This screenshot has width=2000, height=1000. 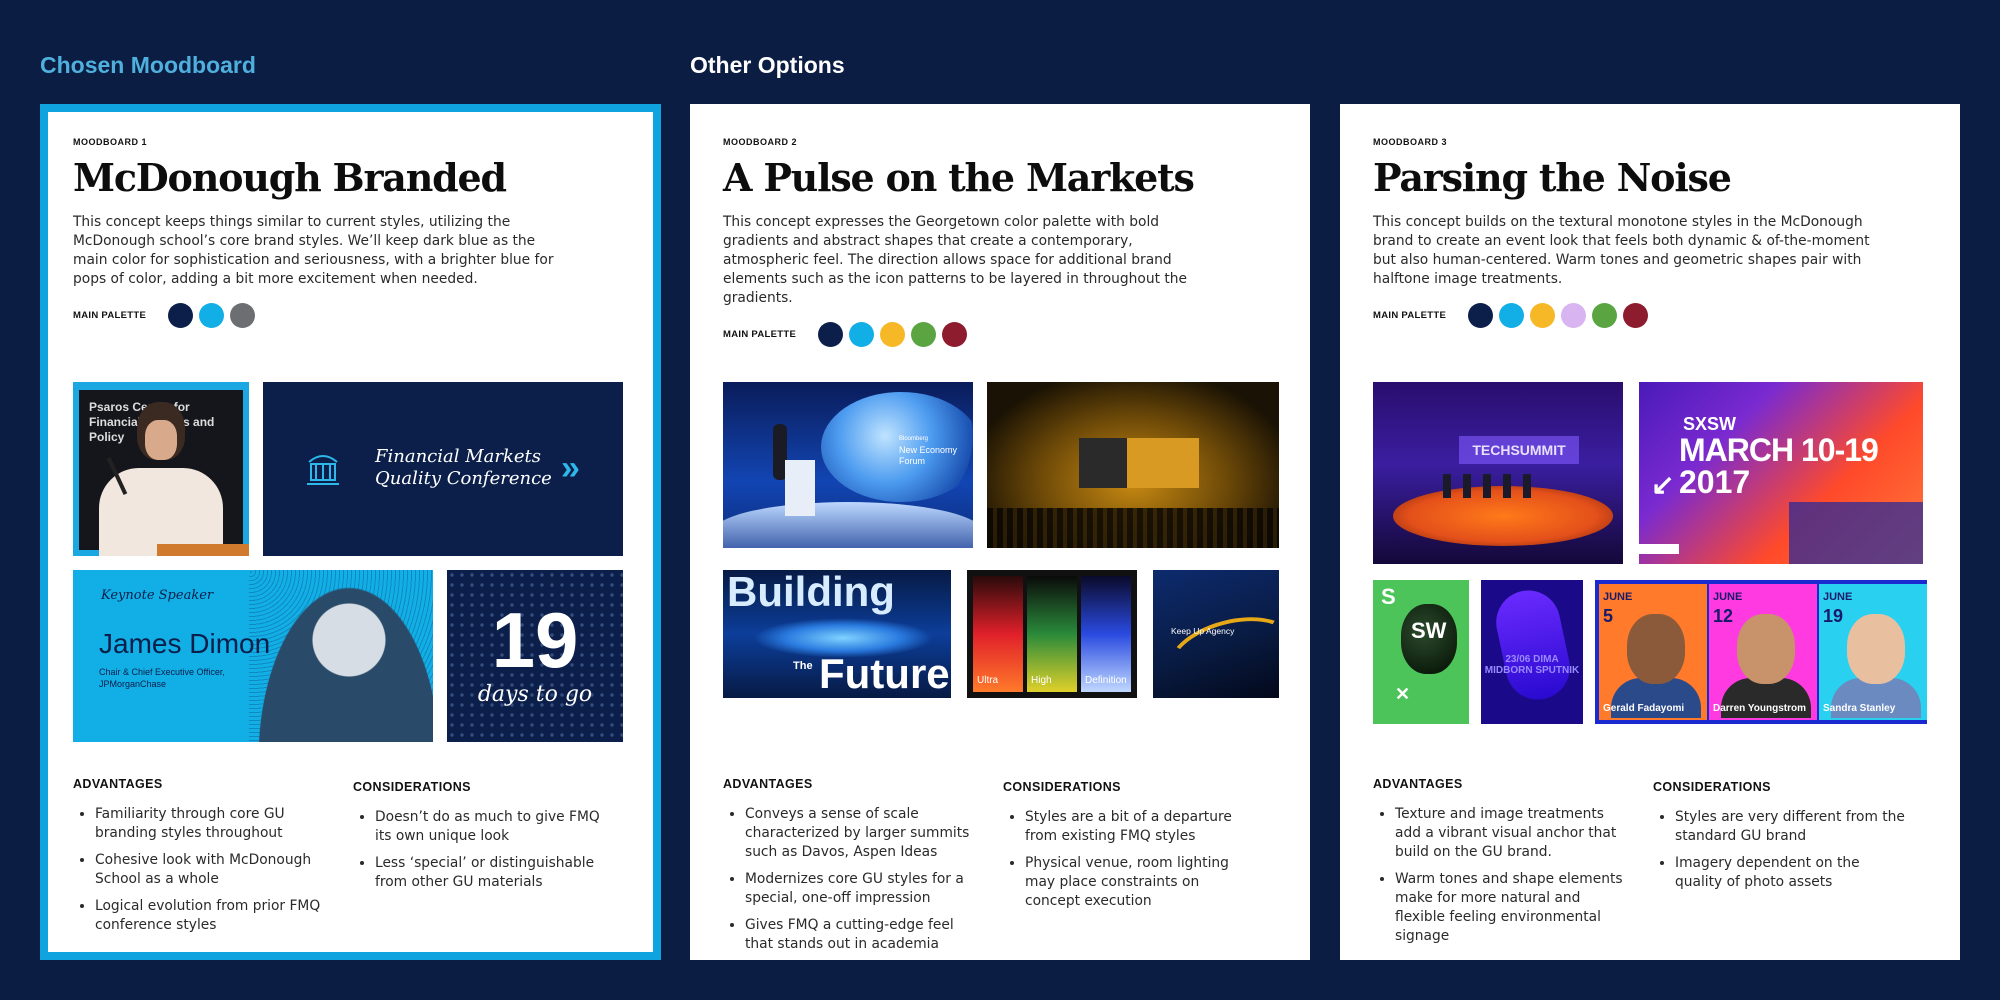 What do you see at coordinates (1498, 473) in the screenshot?
I see `techsummit-photo: TECHSUMMIT` at bounding box center [1498, 473].